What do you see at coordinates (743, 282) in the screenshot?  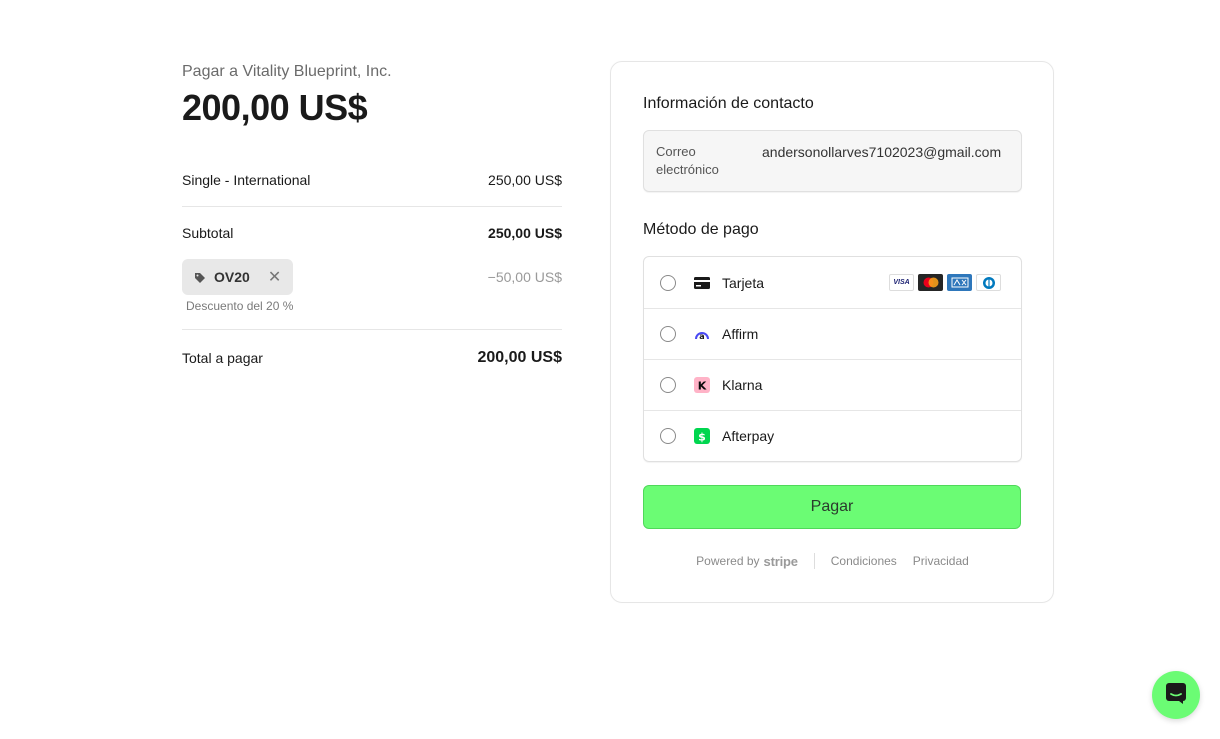 I see `payment-method-label: Tarjeta` at bounding box center [743, 282].